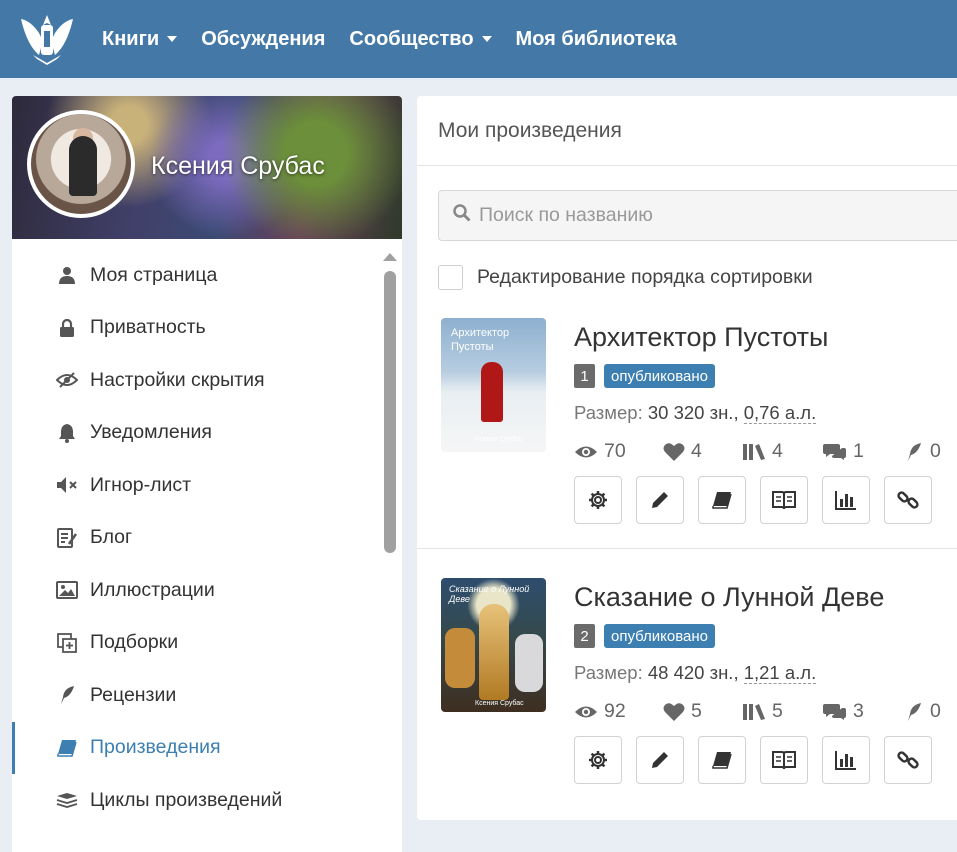 The width and height of the screenshot is (957, 852). What do you see at coordinates (207, 433) in the screenshot?
I see `sidebar-item-notifications: Уведомления` at bounding box center [207, 433].